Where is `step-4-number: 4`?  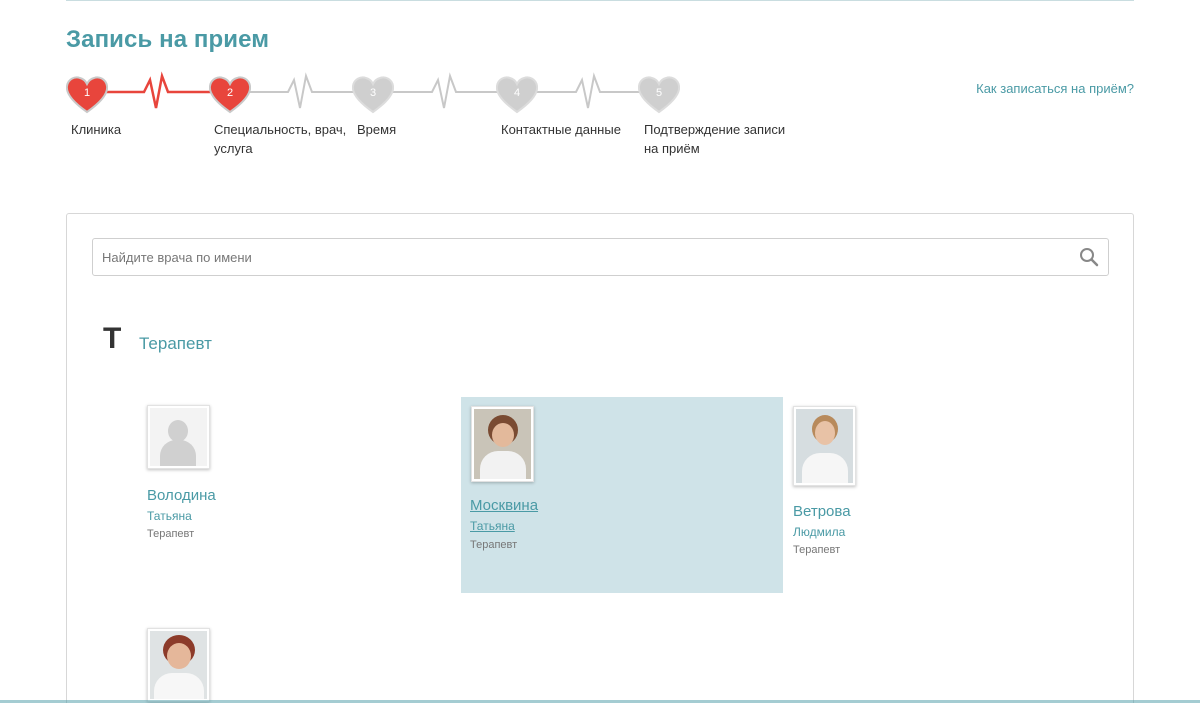 step-4-number: 4 is located at coordinates (517, 93).